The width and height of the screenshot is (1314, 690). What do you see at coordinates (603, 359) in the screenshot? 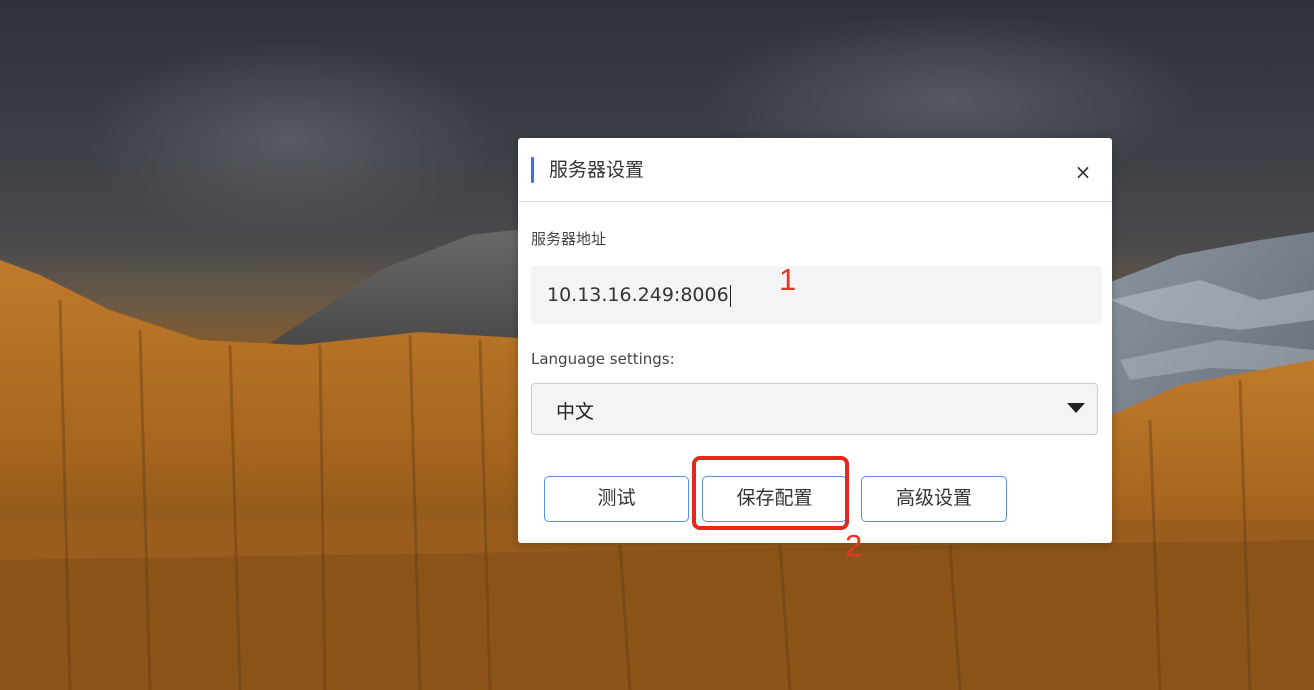
I see `language-settings-label: Language settings:` at bounding box center [603, 359].